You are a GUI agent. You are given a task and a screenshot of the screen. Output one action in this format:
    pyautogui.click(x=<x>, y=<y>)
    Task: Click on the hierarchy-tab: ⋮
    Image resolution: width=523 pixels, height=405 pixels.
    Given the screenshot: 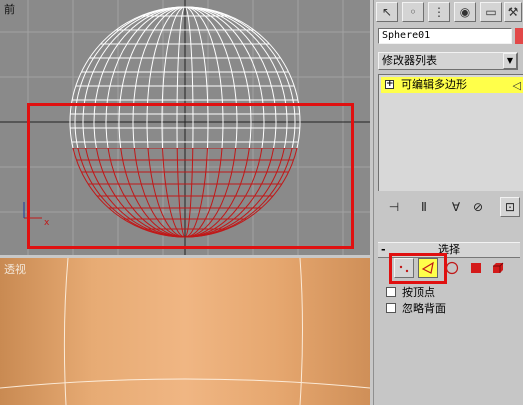 What is the action you would take?
    pyautogui.click(x=439, y=12)
    